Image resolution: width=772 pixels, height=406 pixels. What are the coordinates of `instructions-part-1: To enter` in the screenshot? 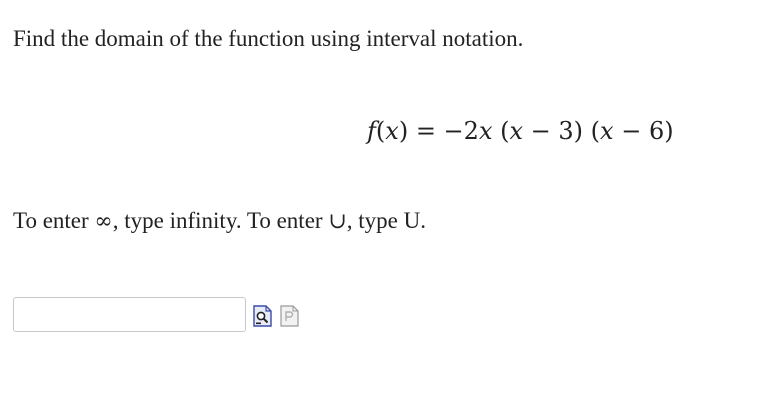 It's located at (54, 220).